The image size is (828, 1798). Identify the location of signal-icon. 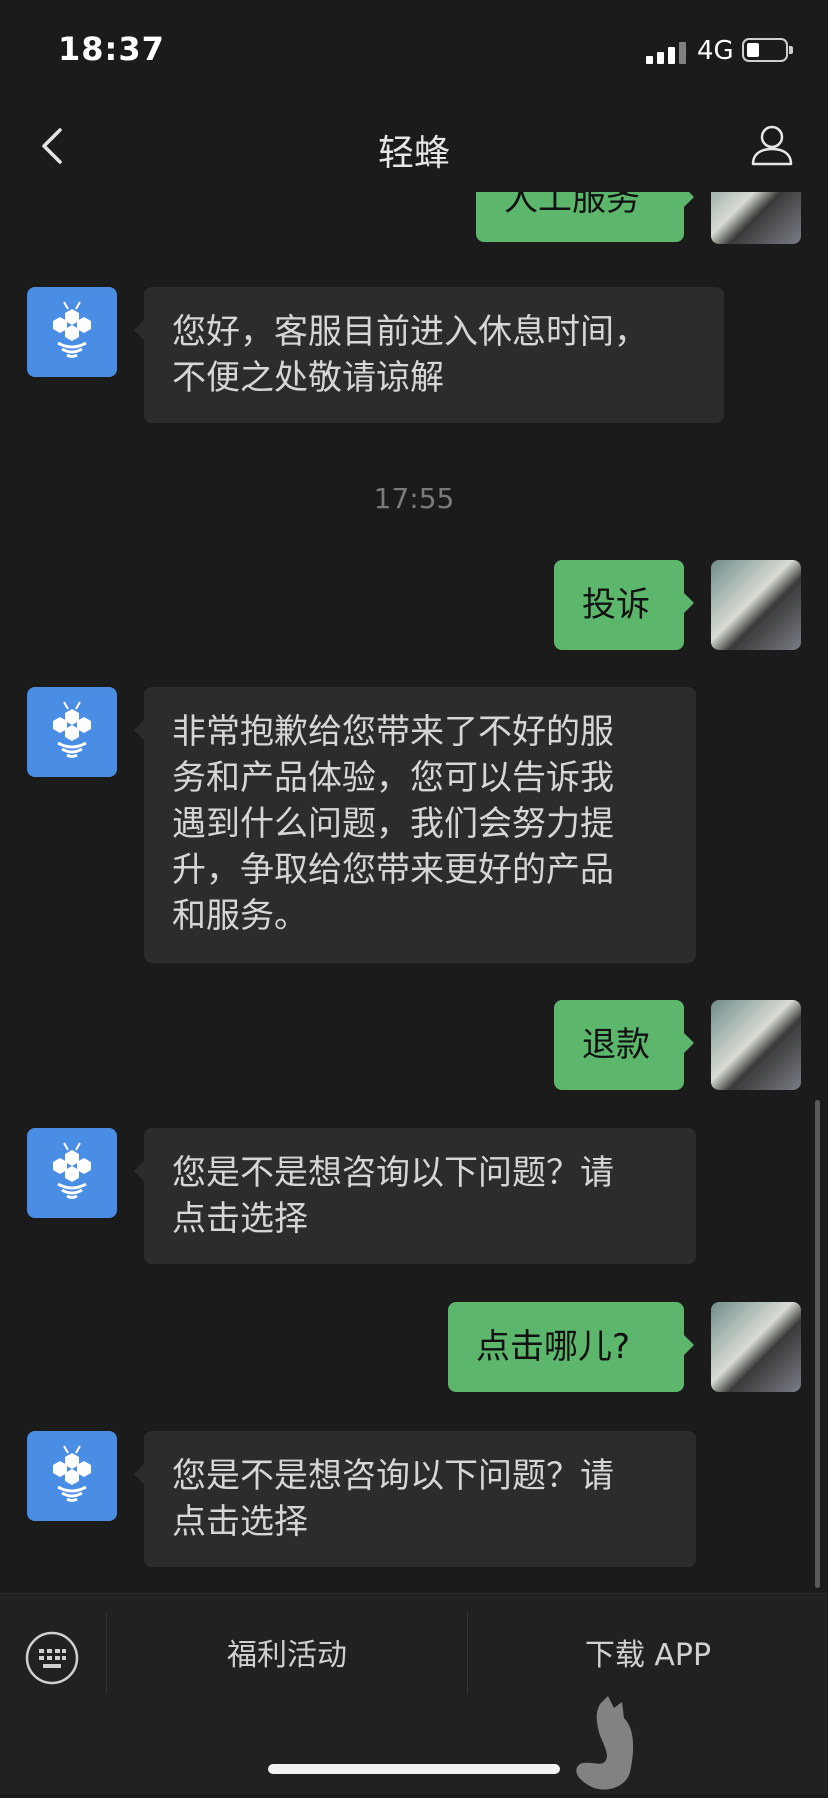
(667, 53).